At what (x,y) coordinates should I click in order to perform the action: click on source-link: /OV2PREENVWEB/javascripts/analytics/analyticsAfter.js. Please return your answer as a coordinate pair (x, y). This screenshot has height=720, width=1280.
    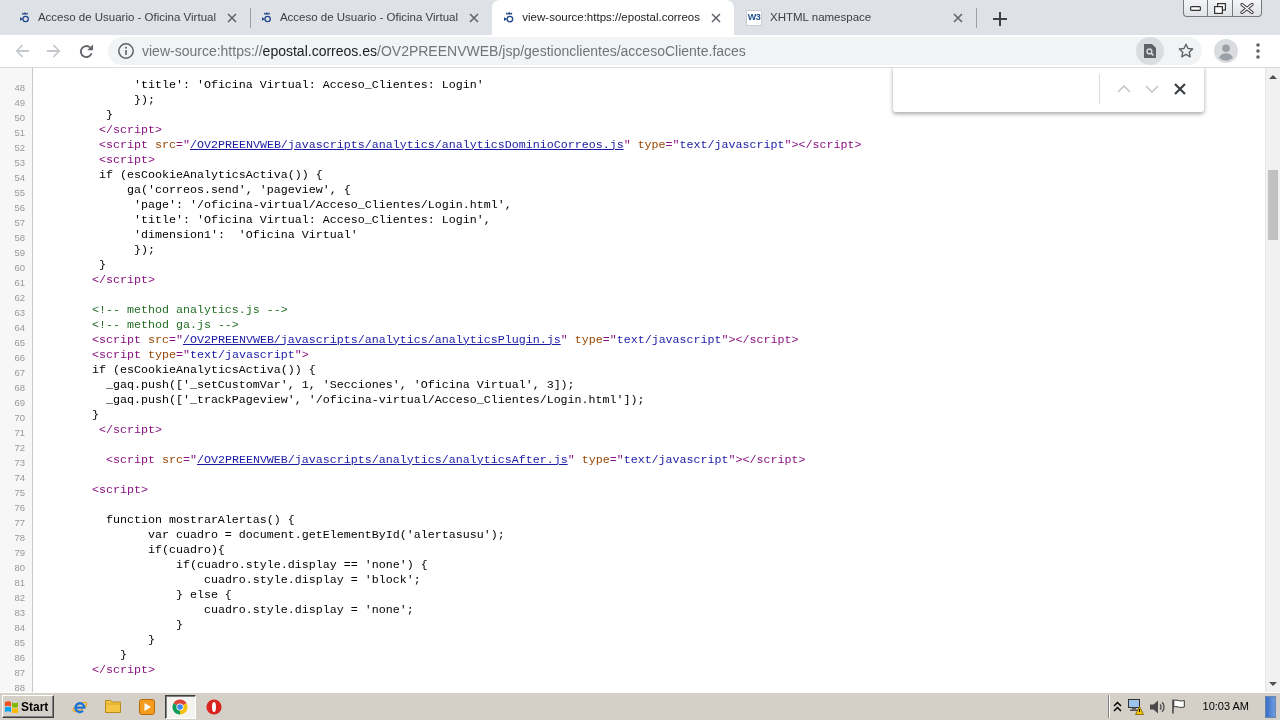
    Looking at the image, I should click on (382, 459).